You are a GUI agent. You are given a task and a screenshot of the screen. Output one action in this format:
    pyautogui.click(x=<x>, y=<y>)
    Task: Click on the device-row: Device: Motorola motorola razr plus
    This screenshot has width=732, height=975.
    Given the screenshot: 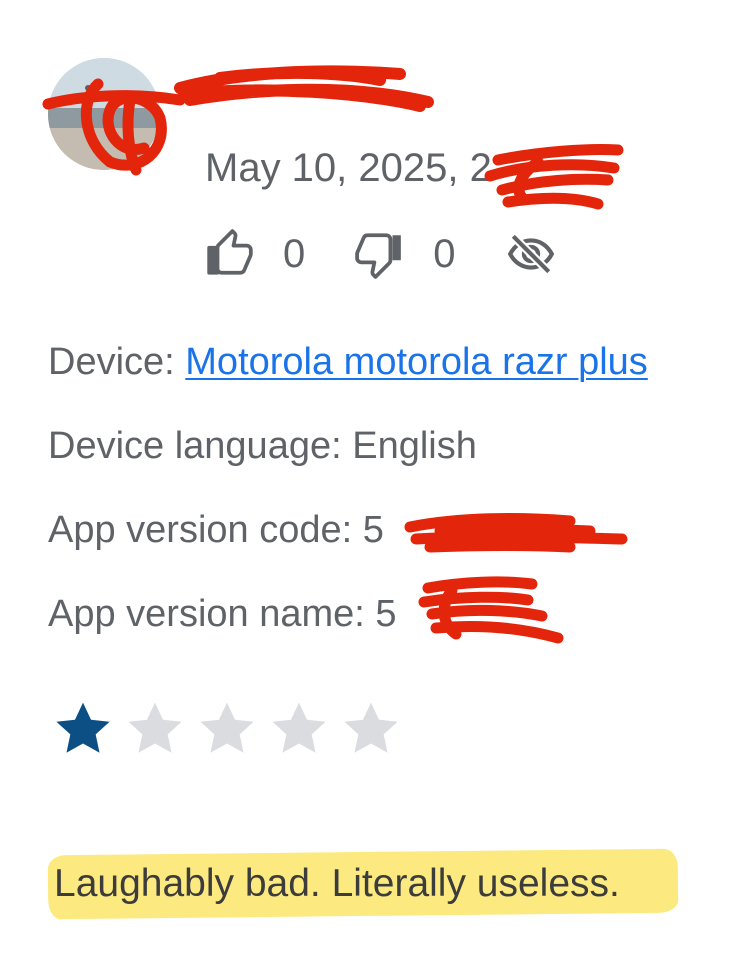 What is the action you would take?
    pyautogui.click(x=348, y=378)
    